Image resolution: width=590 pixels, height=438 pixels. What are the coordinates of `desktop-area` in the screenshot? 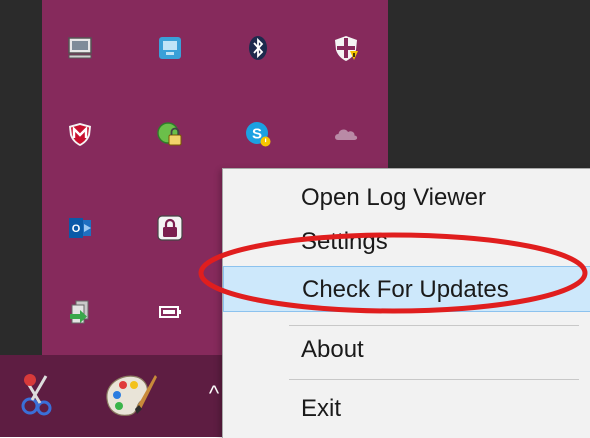 It's located at (489, 84).